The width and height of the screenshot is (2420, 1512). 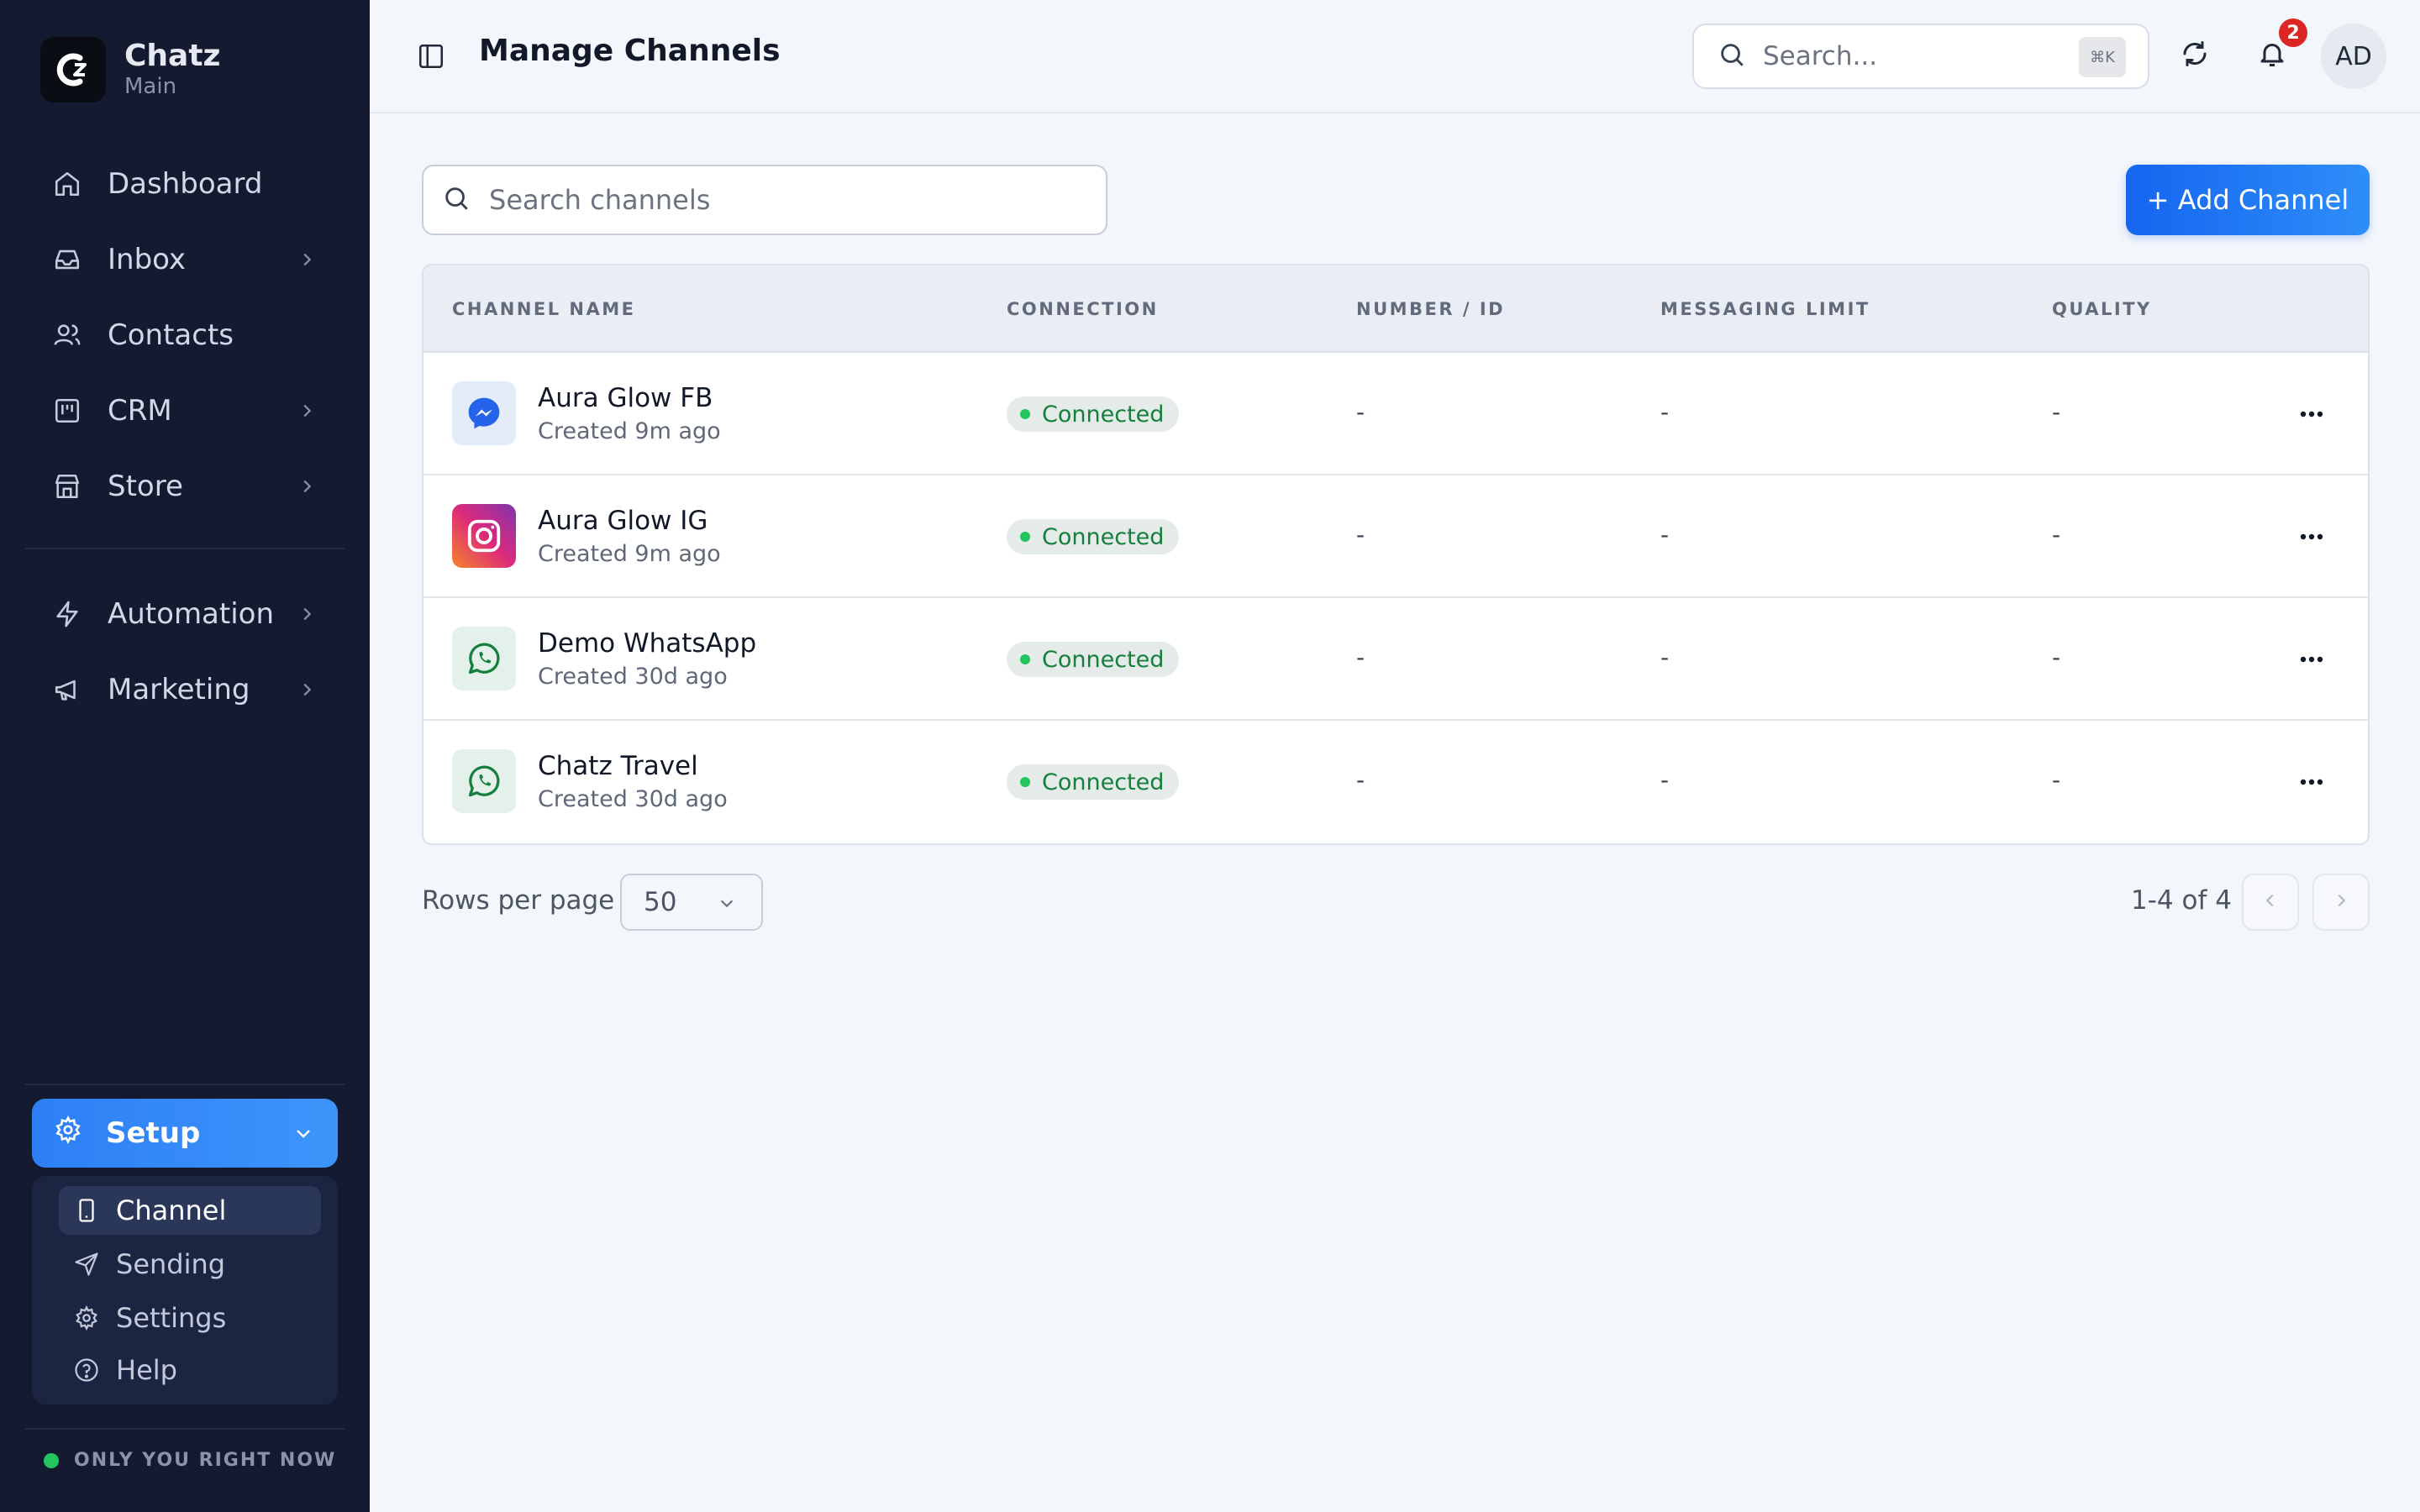 I want to click on channel-created: Created 30d ago, so click(x=633, y=677).